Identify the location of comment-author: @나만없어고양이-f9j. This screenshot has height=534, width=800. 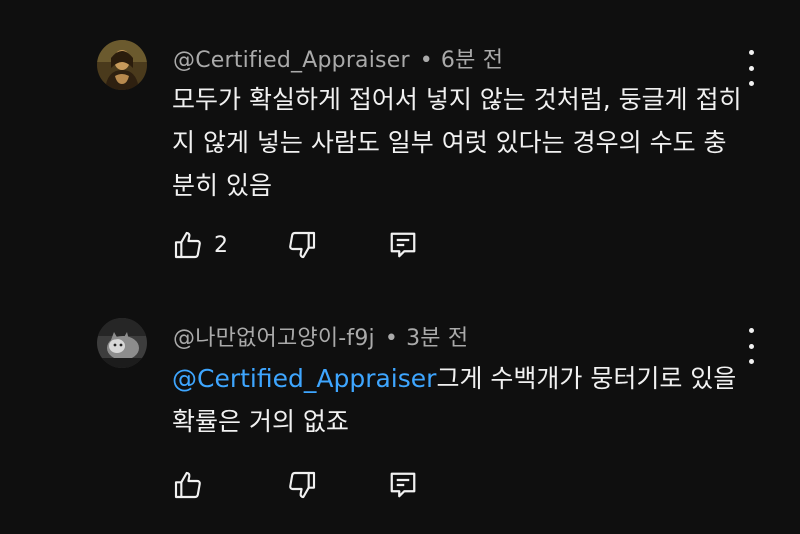
(274, 338).